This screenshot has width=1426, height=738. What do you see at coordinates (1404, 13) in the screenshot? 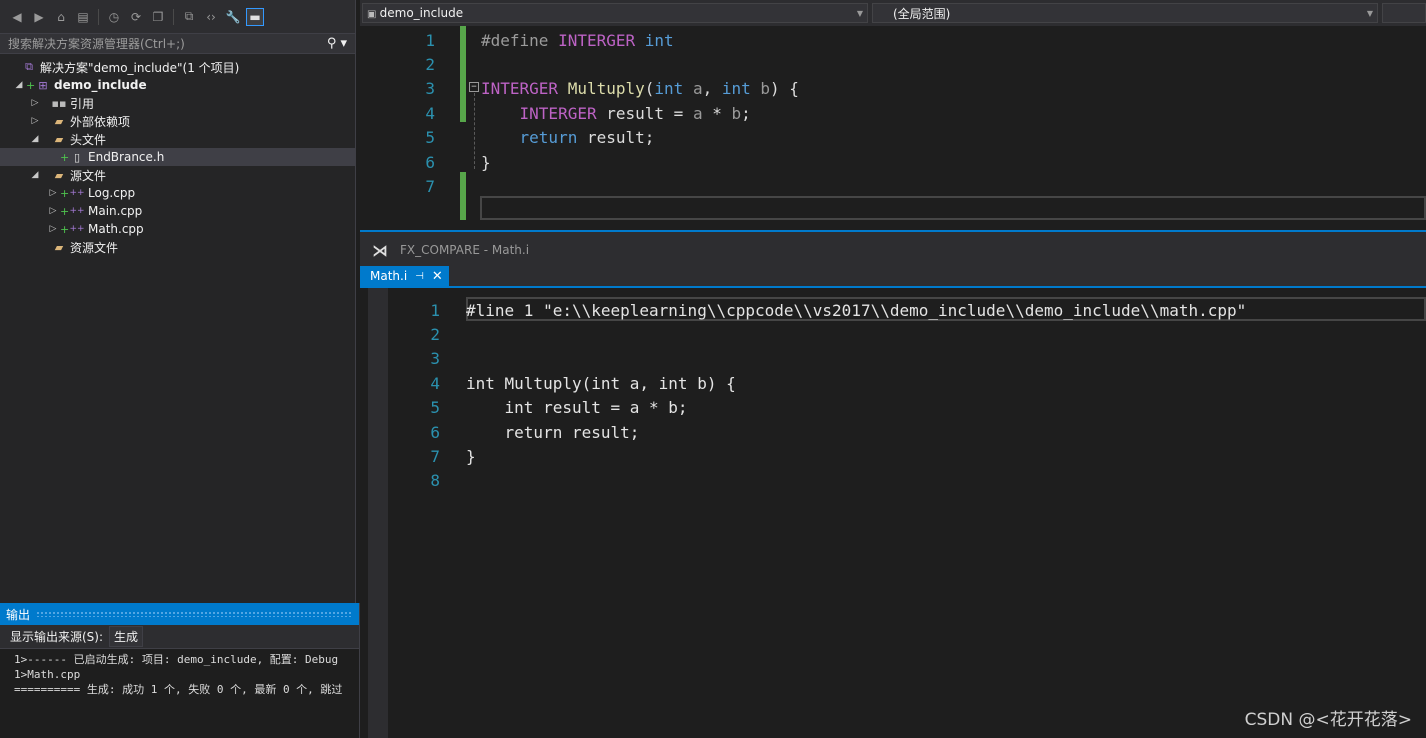
I see `member-dropdown` at bounding box center [1404, 13].